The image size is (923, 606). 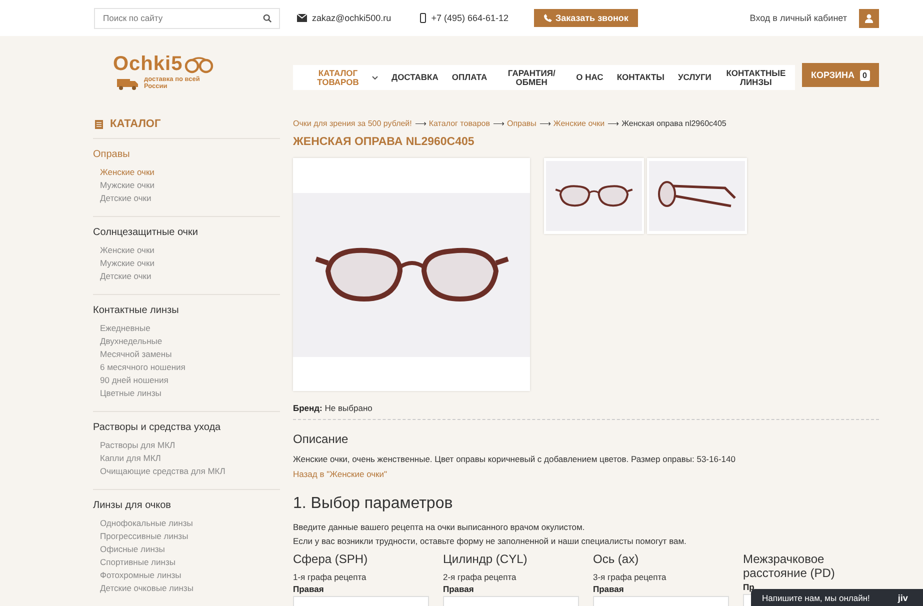 What do you see at coordinates (340, 474) in the screenshot?
I see `back-link: Назад в "Женские очки"` at bounding box center [340, 474].